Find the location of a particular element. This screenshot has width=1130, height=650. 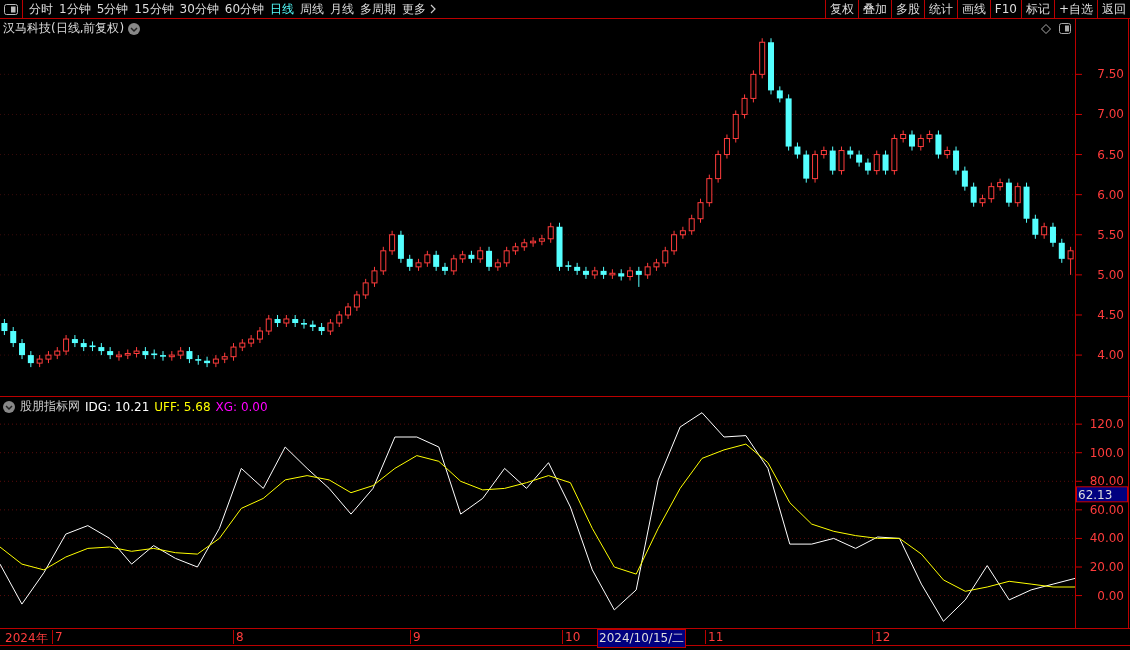

indicator-name: 股朋指标网 is located at coordinates (50, 406).